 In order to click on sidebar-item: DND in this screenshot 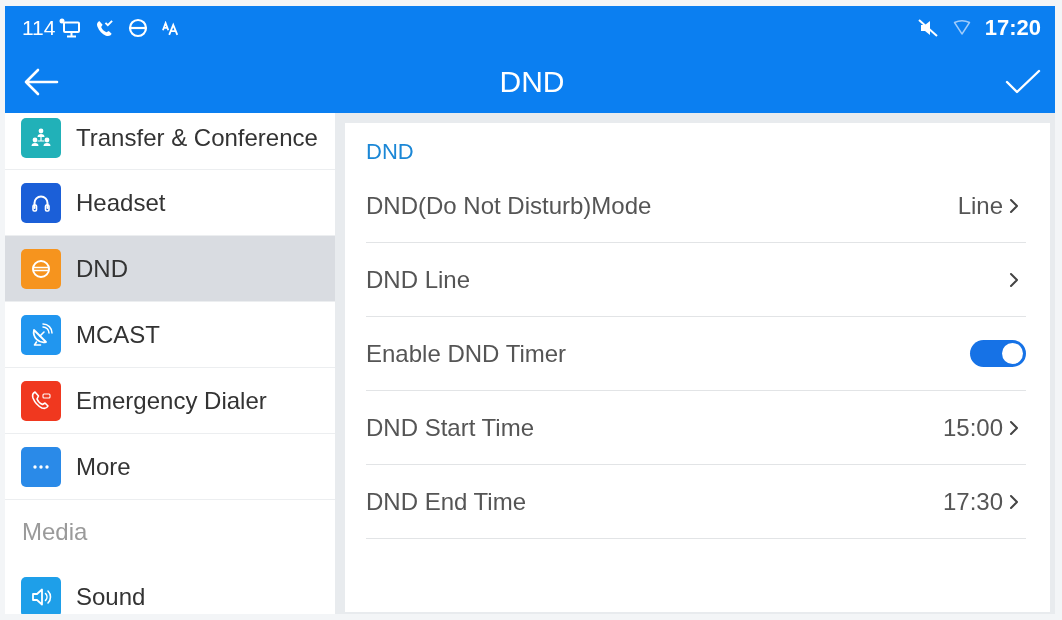, I will do `click(170, 269)`.